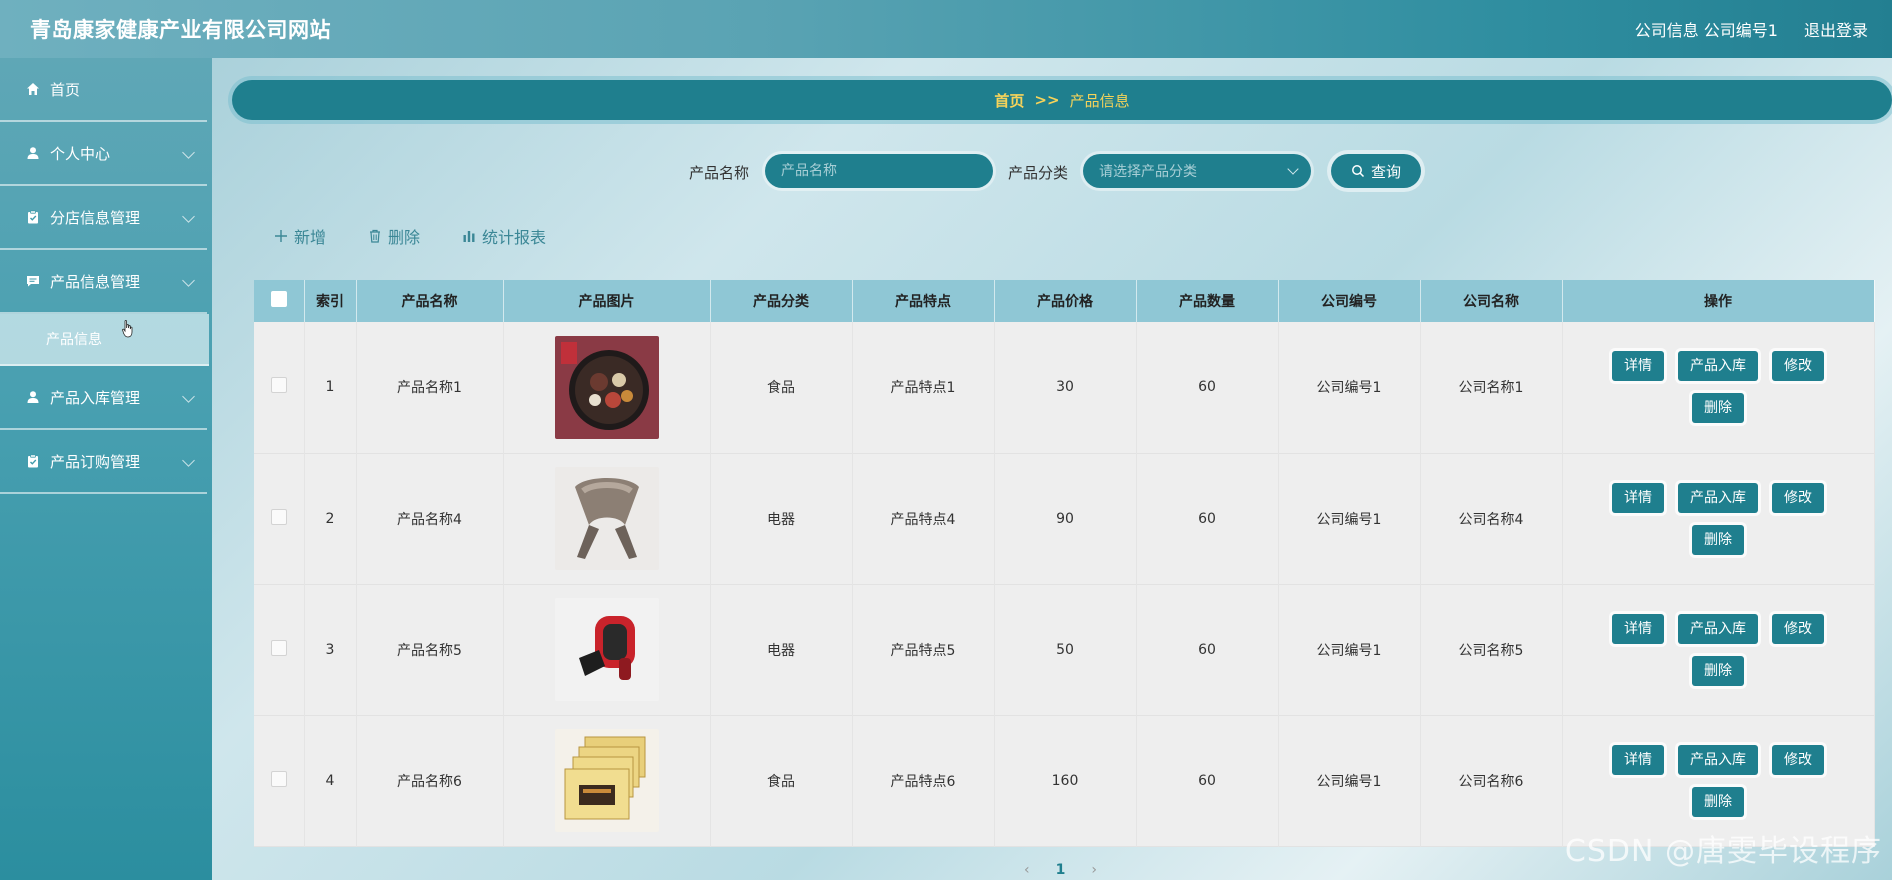 The width and height of the screenshot is (1892, 880). I want to click on report-button-label: 统计报表, so click(514, 237).